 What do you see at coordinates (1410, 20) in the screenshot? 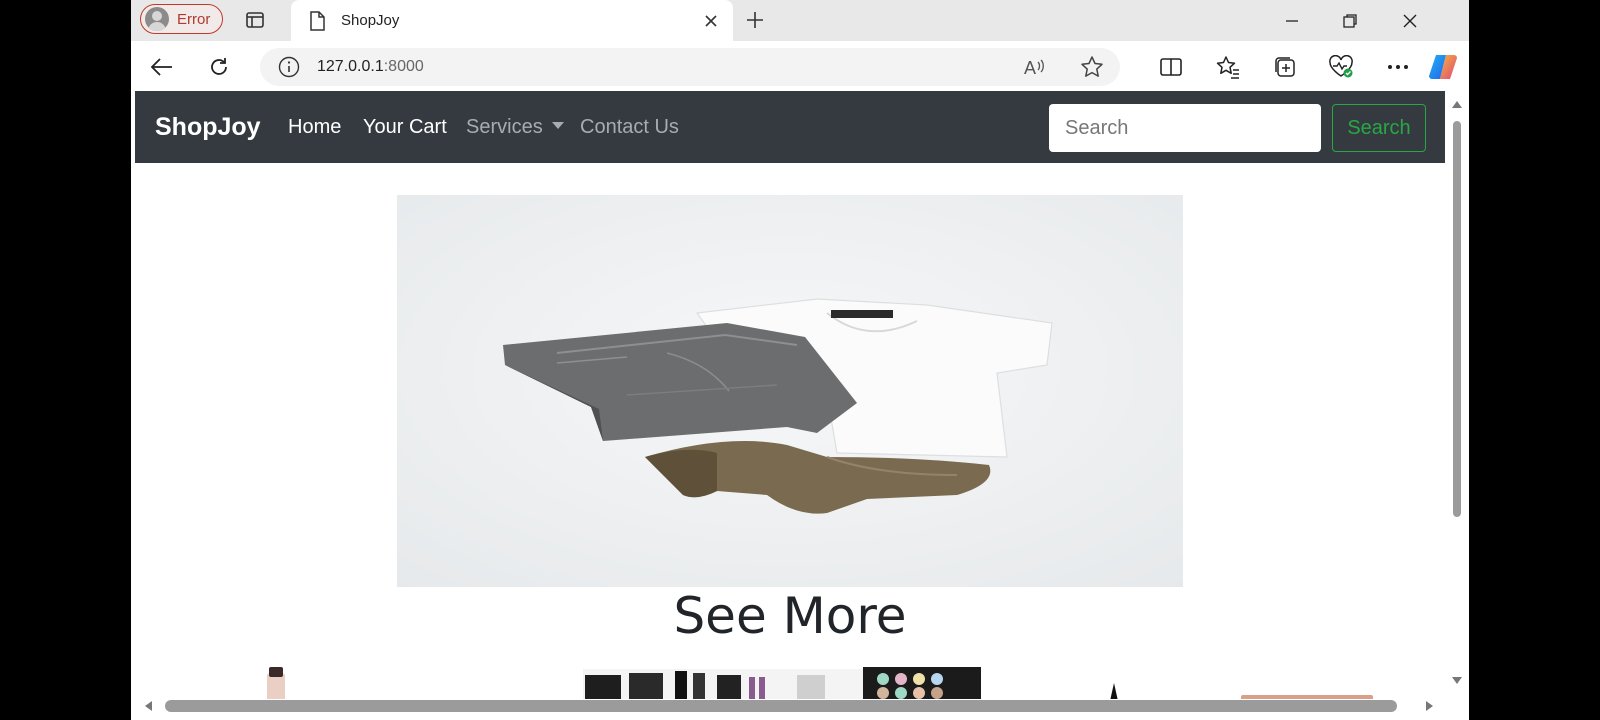
I see `close-window-icon` at bounding box center [1410, 20].